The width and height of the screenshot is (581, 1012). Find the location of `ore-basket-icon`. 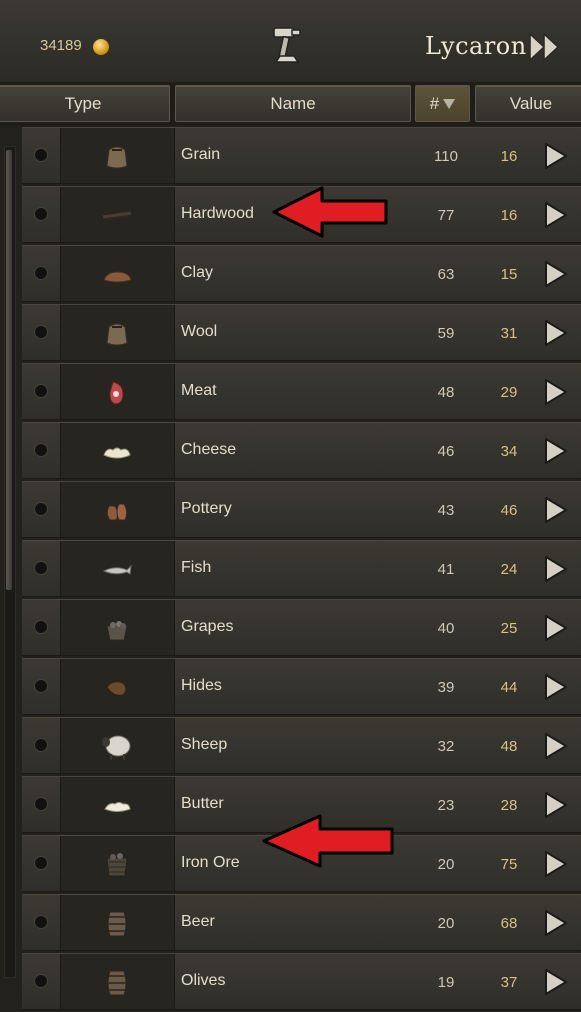

ore-basket-icon is located at coordinates (117, 865).